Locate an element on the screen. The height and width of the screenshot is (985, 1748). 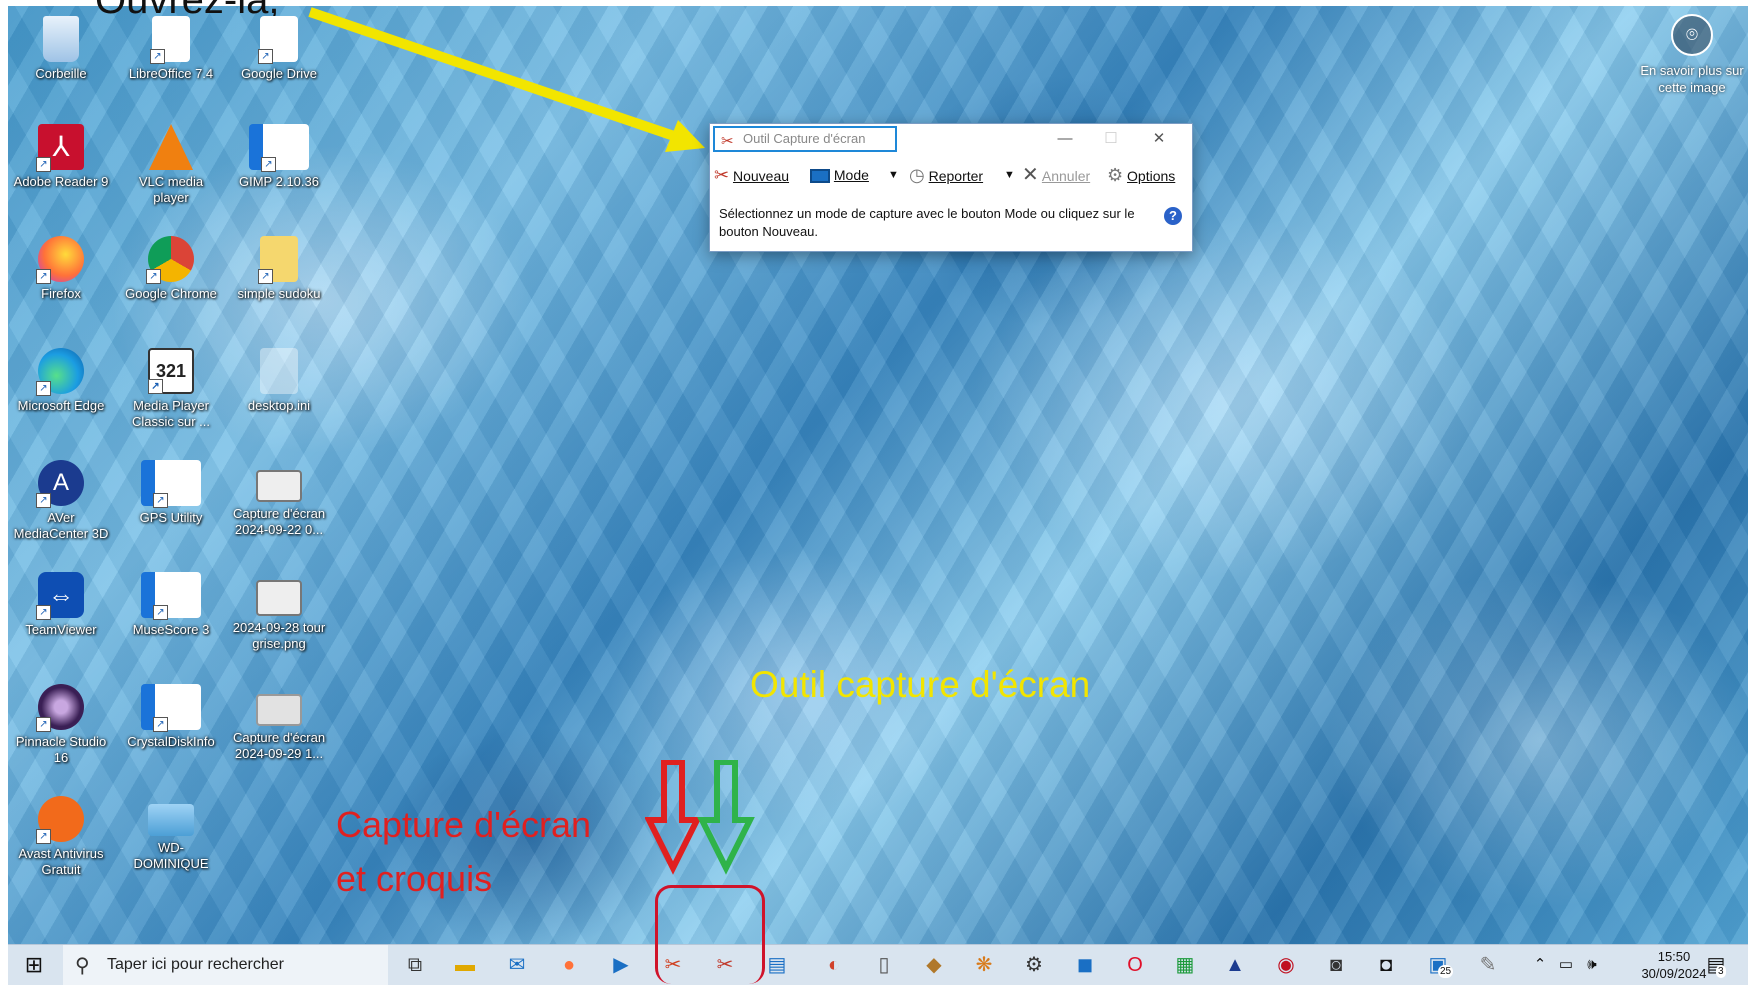
blank-document-icon: ▯ is located at coordinates (884, 965).